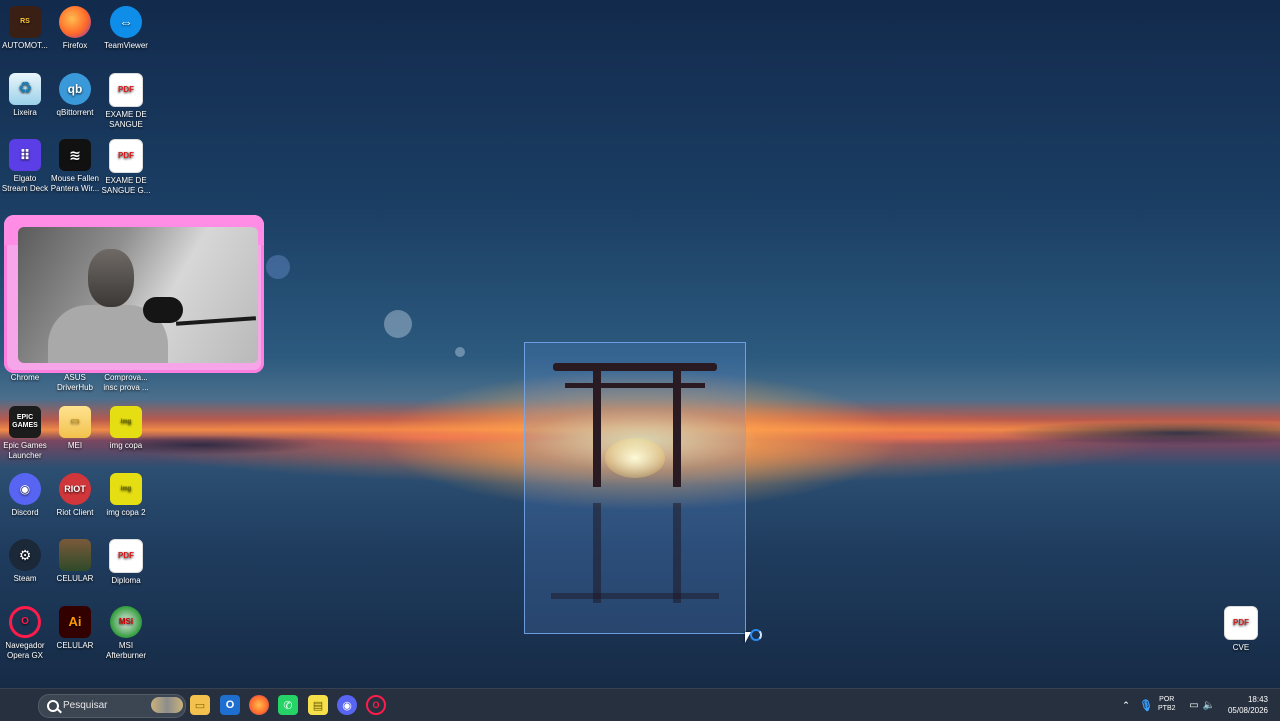 The width and height of the screenshot is (1280, 721). Describe the element at coordinates (200, 705) in the screenshot. I see `file-explorer-icon: ▭` at that location.